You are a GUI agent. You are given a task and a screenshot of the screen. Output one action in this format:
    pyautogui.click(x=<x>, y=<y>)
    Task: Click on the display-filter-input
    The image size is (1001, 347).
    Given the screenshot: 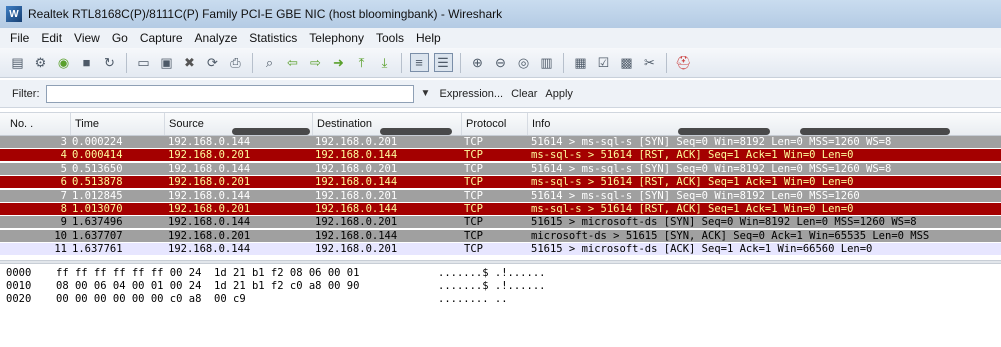 What is the action you would take?
    pyautogui.click(x=229, y=93)
    